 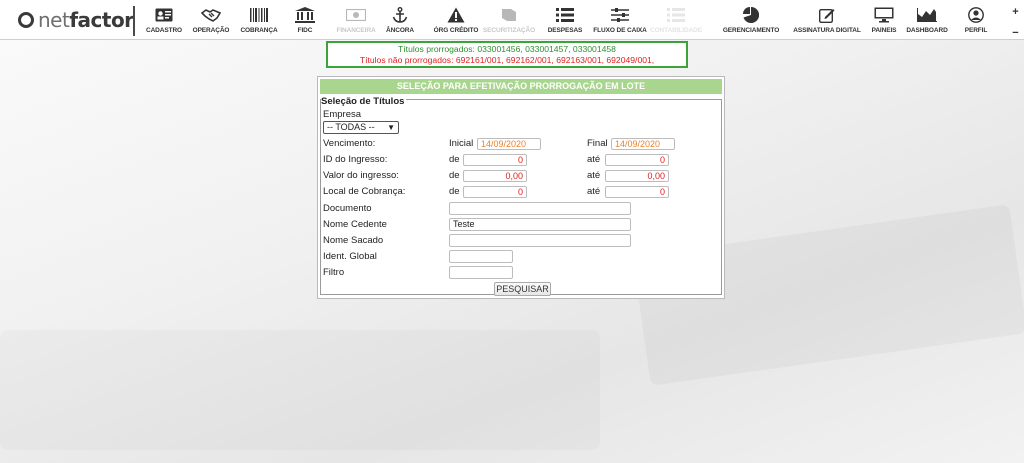 What do you see at coordinates (643, 144) in the screenshot?
I see `vencimento-final-input: 14/09/2020` at bounding box center [643, 144].